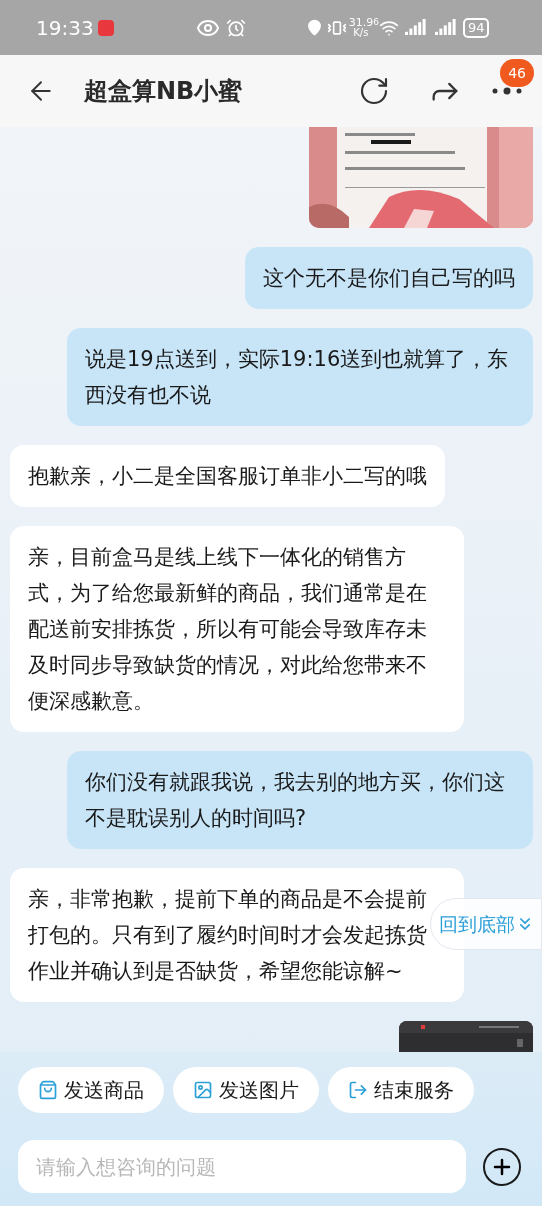 Image resolution: width=542 pixels, height=1206 pixels. I want to click on action-chip: 结束服务, so click(401, 1090).